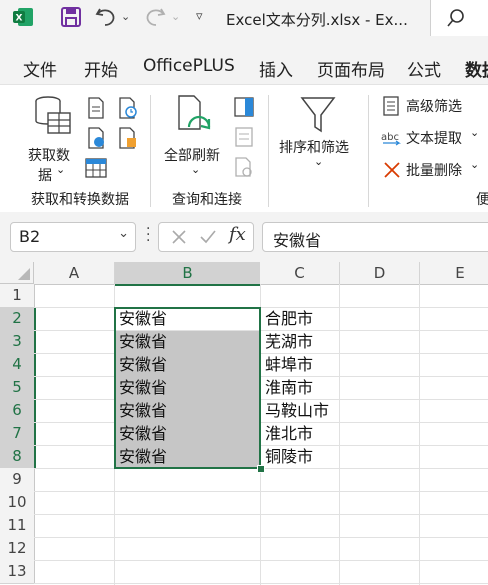  Describe the element at coordinates (128, 138) in the screenshot. I see `existing-connections-icon` at that location.